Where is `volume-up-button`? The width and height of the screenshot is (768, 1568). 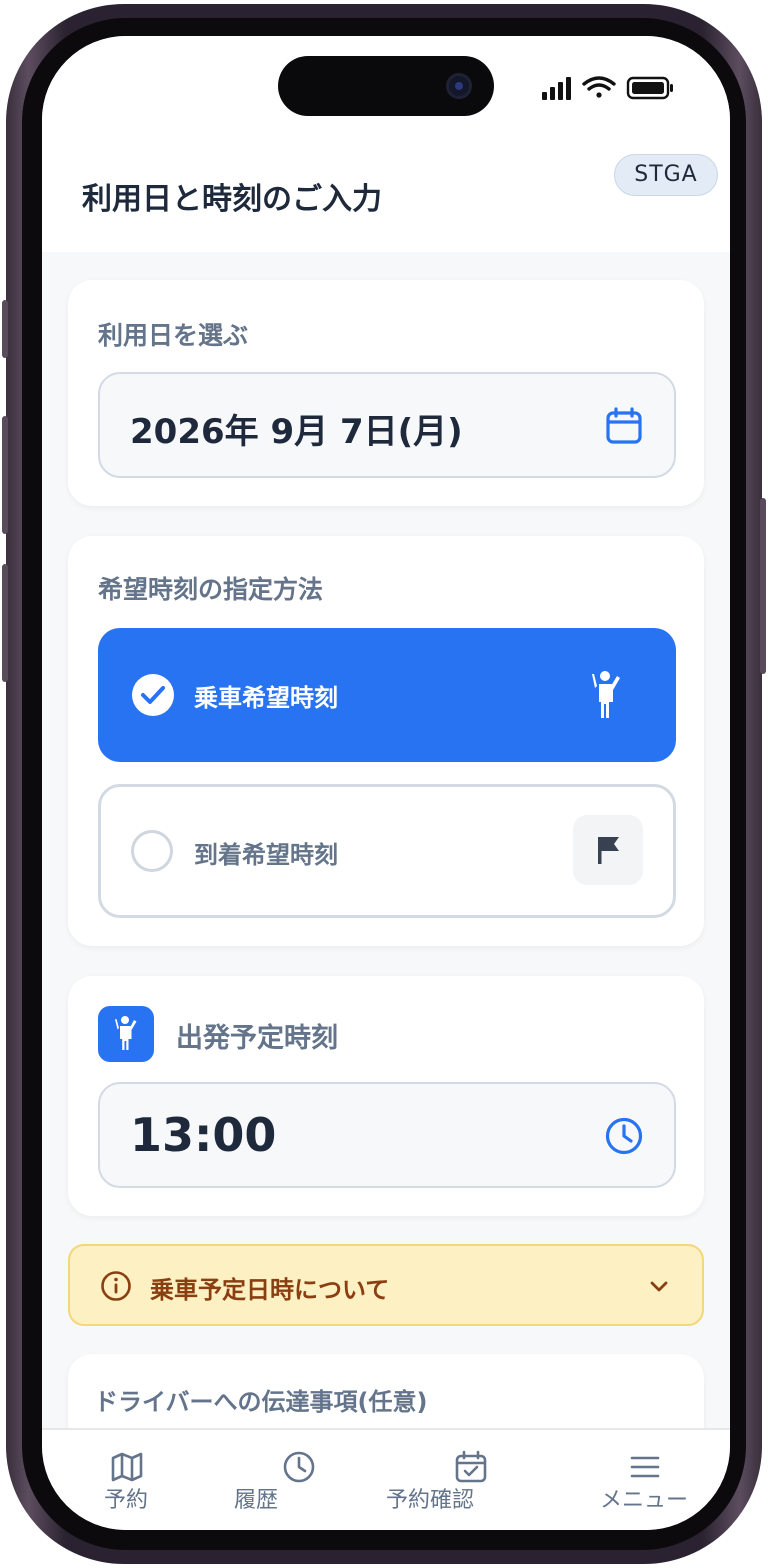
volume-up-button is located at coordinates (5, 475).